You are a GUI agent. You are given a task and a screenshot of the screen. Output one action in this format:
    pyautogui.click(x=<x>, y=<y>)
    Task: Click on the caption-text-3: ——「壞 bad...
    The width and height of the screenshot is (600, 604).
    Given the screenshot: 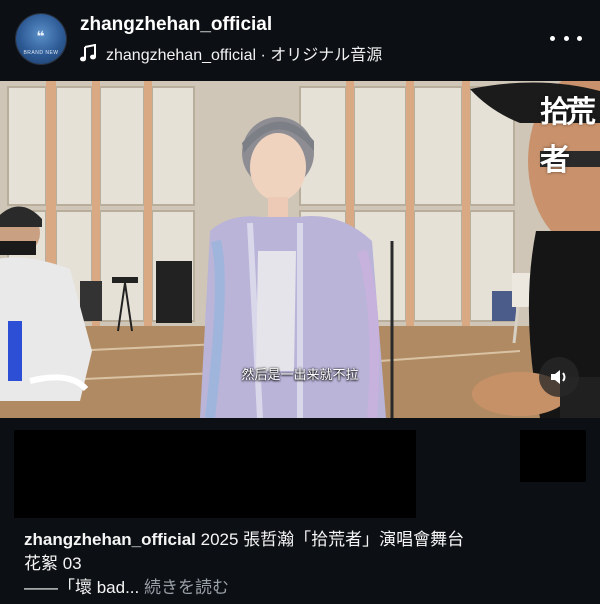 What is the action you would take?
    pyautogui.click(x=82, y=587)
    